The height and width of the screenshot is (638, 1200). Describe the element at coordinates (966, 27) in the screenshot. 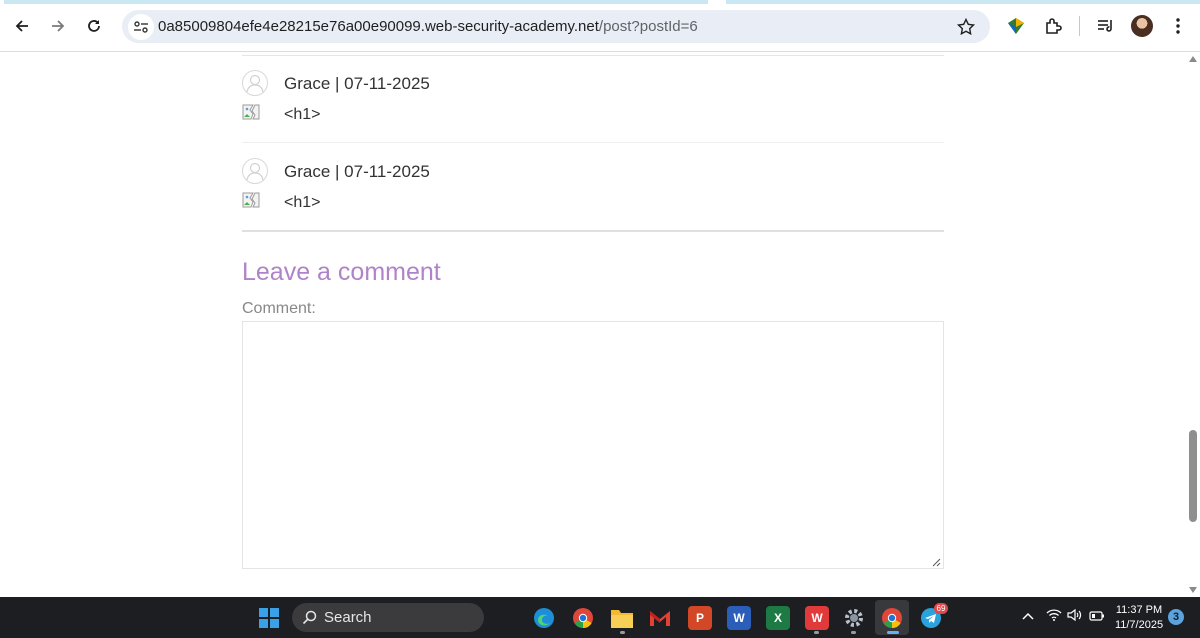

I see `bookmark-star-icon` at that location.